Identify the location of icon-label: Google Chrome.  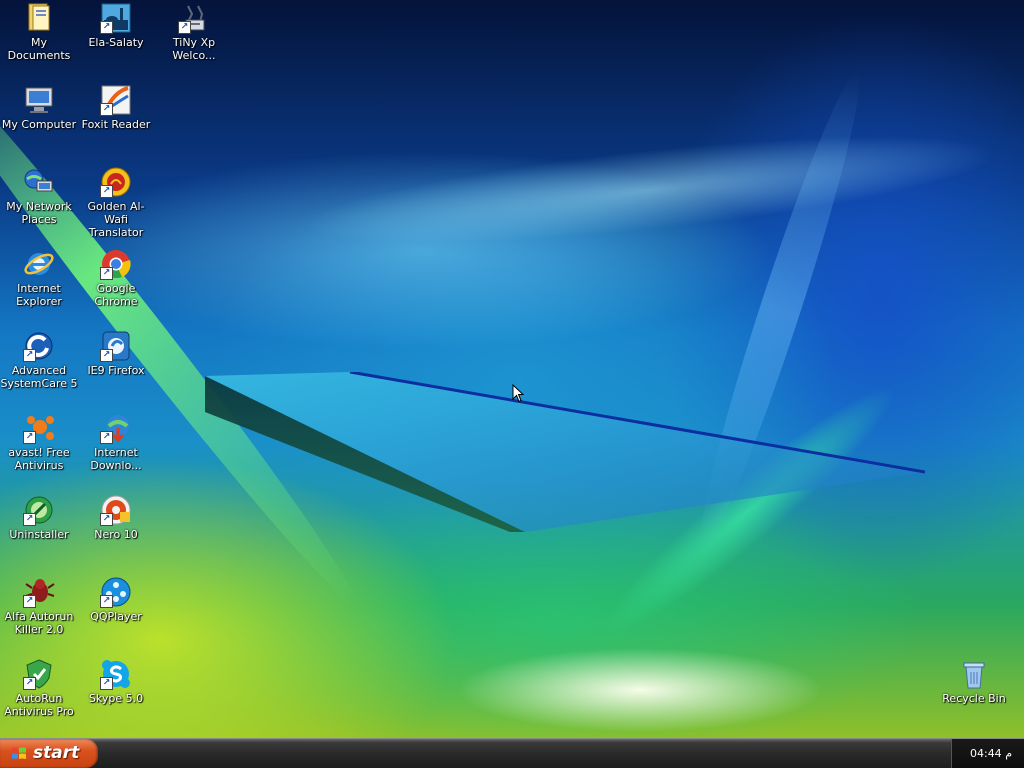
(116, 295).